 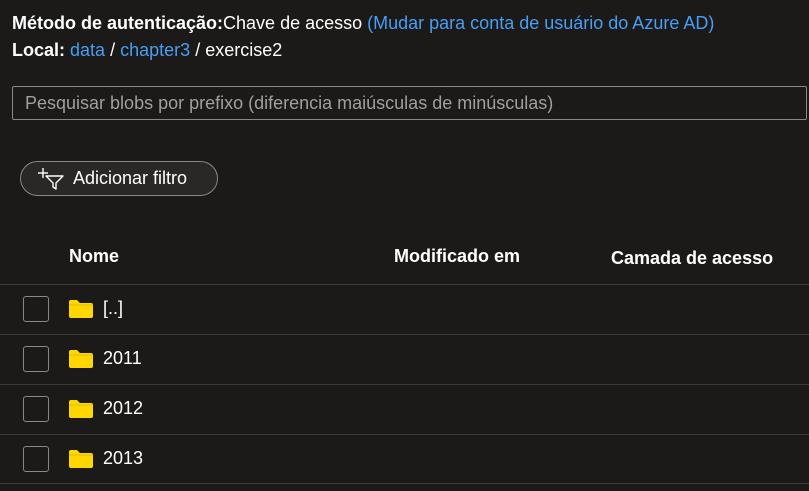 What do you see at coordinates (404, 459) in the screenshot?
I see `table-row: 2013` at bounding box center [404, 459].